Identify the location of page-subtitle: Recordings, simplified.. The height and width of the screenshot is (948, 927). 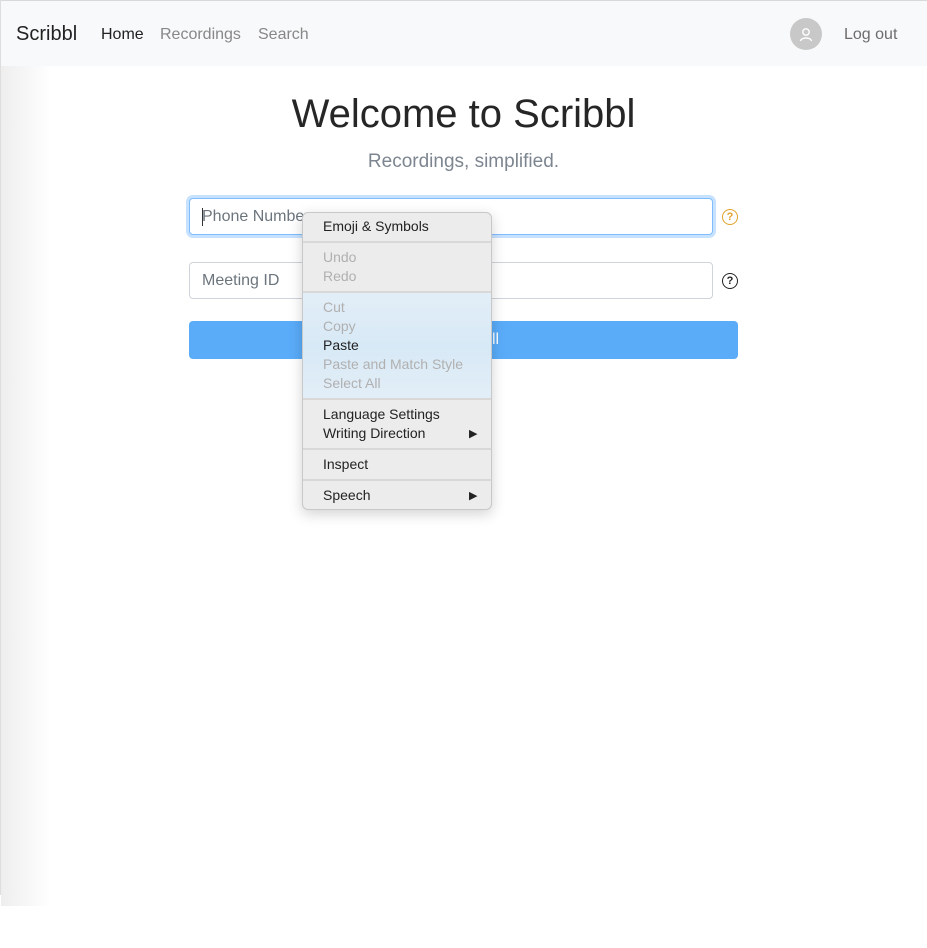
(463, 161).